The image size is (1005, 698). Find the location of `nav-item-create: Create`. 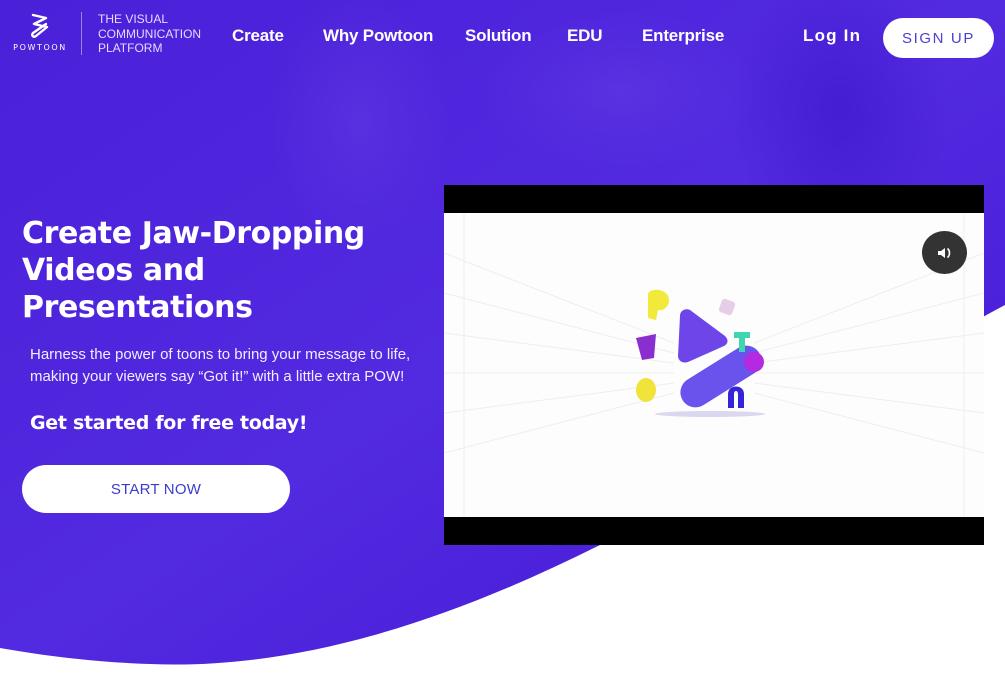

nav-item-create: Create is located at coordinates (258, 36).